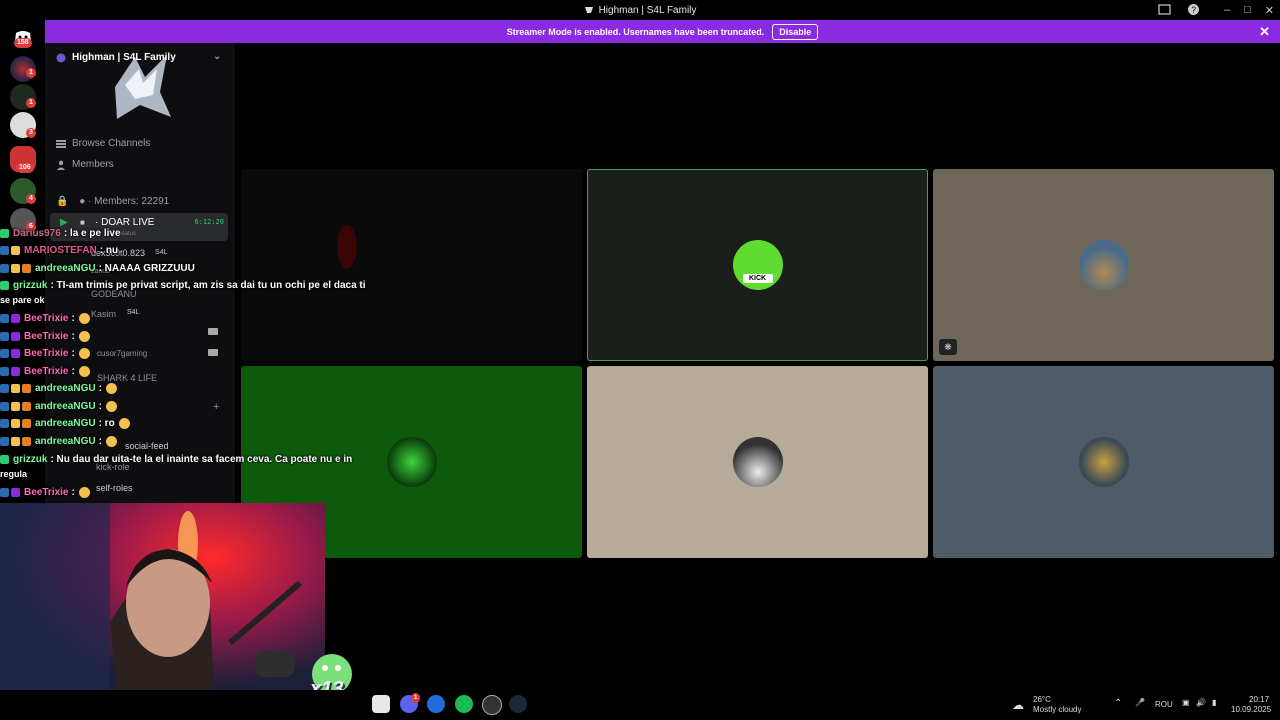 The width and height of the screenshot is (1280, 720). What do you see at coordinates (1057, 709) in the screenshot?
I see `weather-text: Mostly cloudy` at bounding box center [1057, 709].